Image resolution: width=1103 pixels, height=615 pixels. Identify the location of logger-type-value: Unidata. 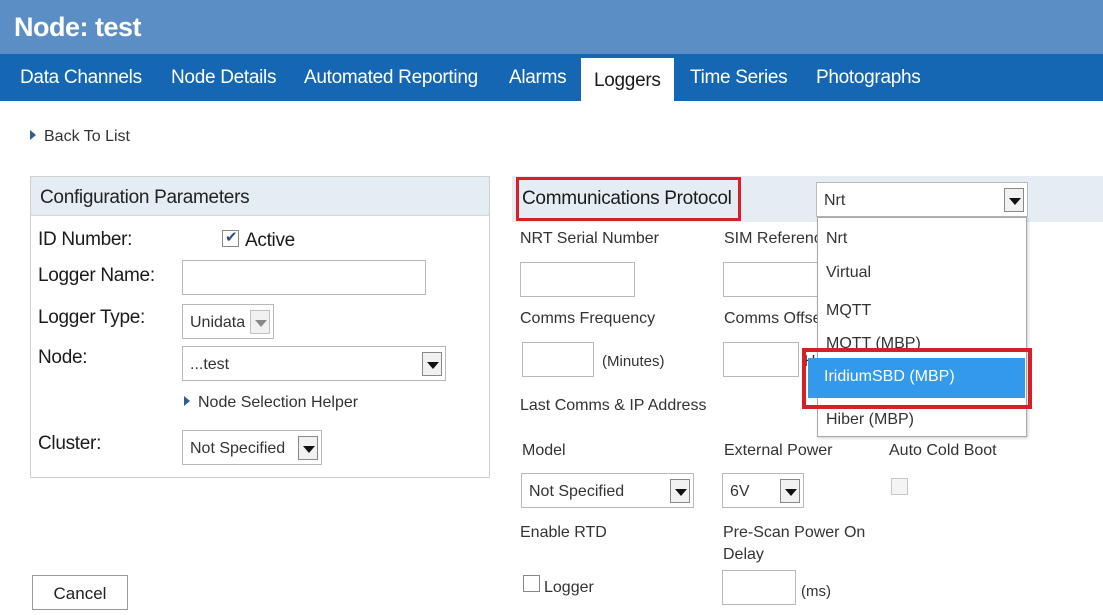
(218, 322).